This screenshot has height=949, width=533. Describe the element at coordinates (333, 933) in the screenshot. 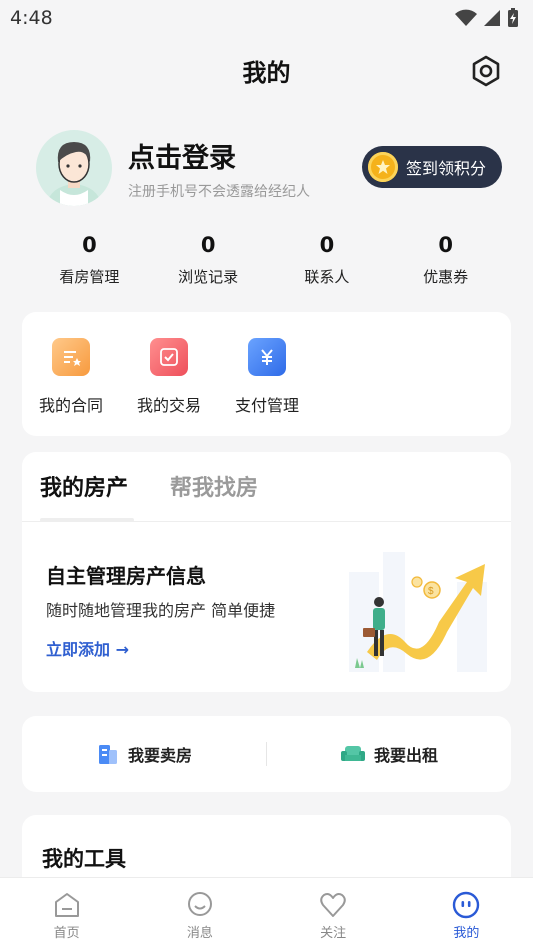

I see `tabbar-label: 关注` at that location.